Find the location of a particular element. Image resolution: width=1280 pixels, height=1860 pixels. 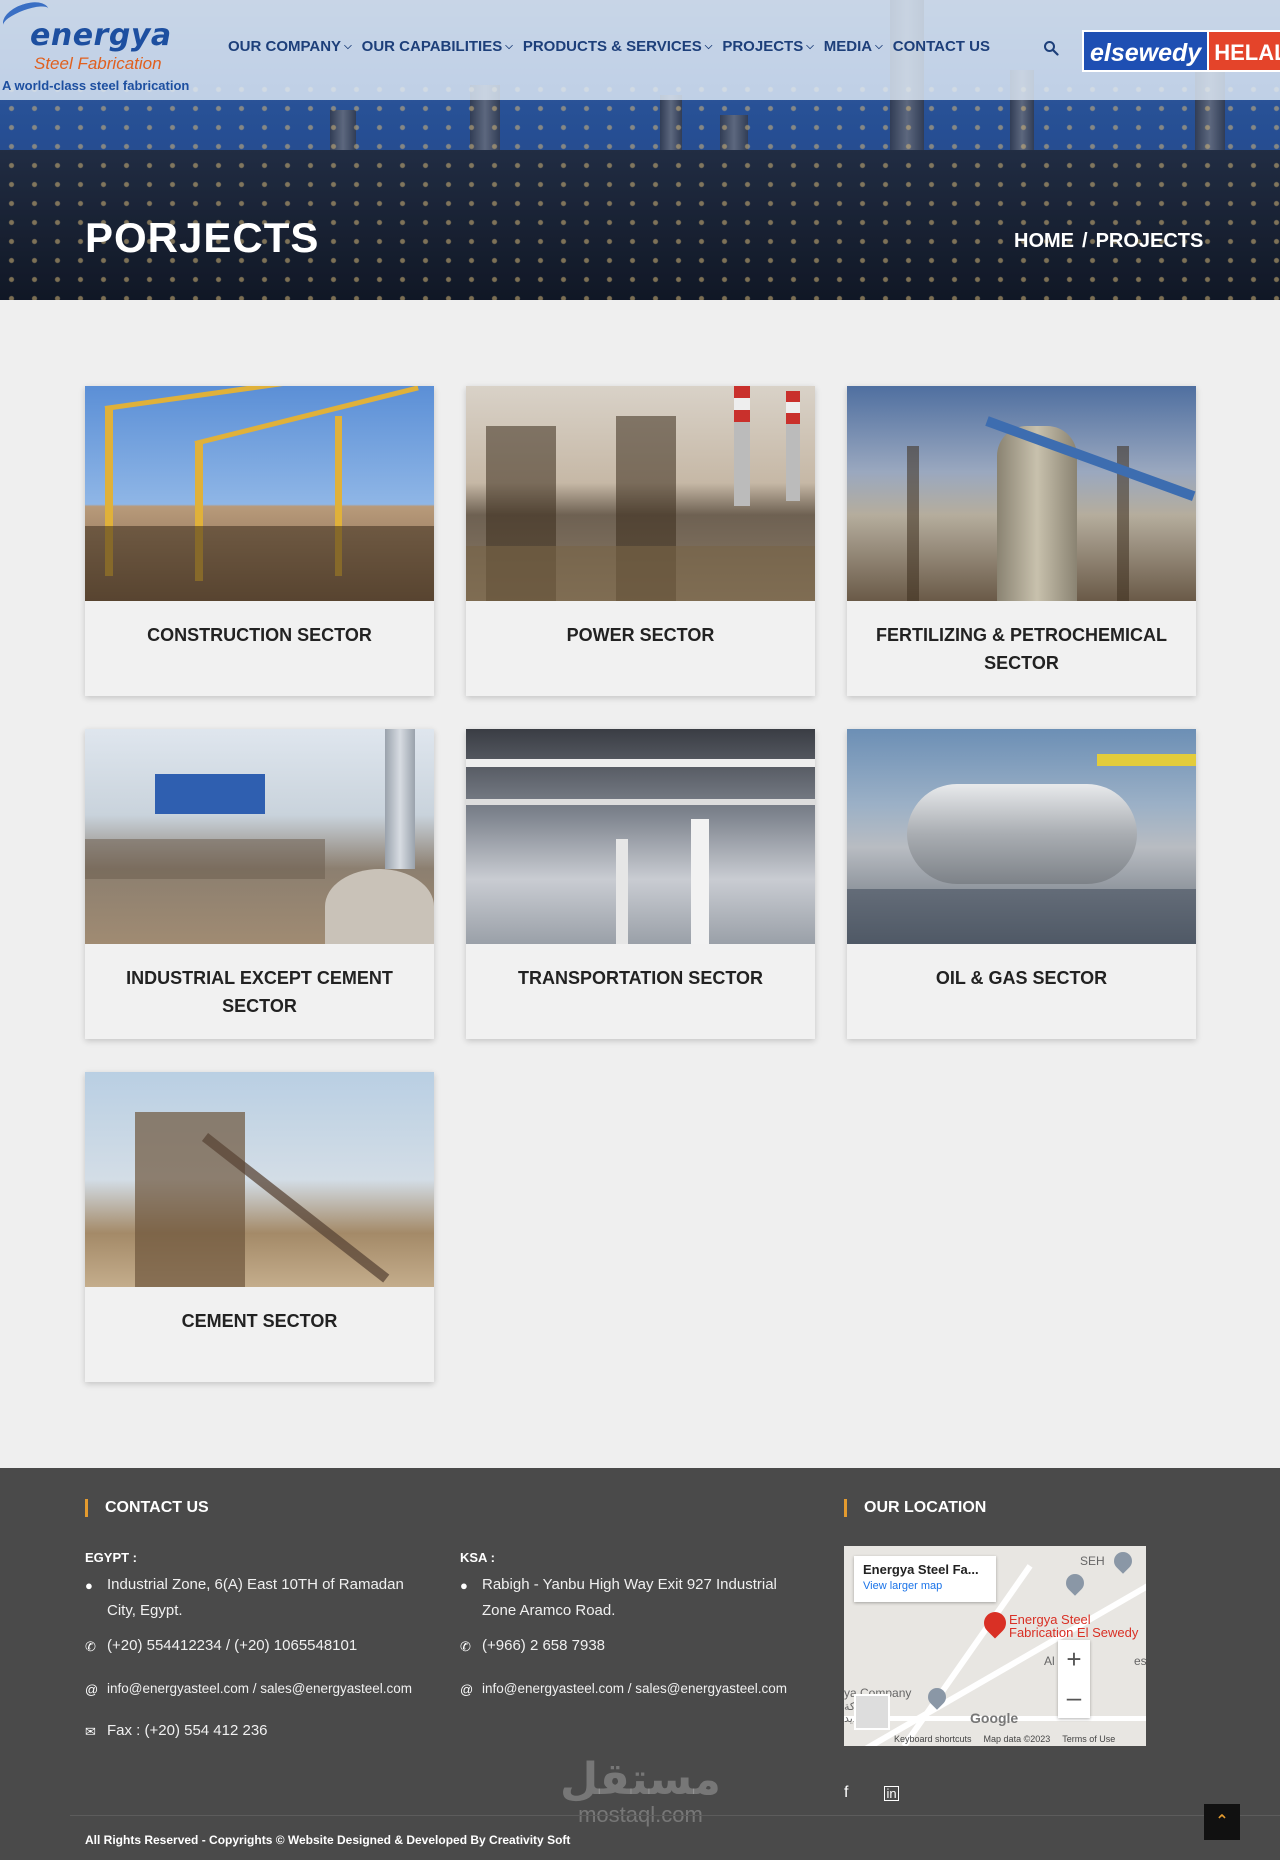

logo-subtitle: Steel Fabrication is located at coordinates (98, 63).